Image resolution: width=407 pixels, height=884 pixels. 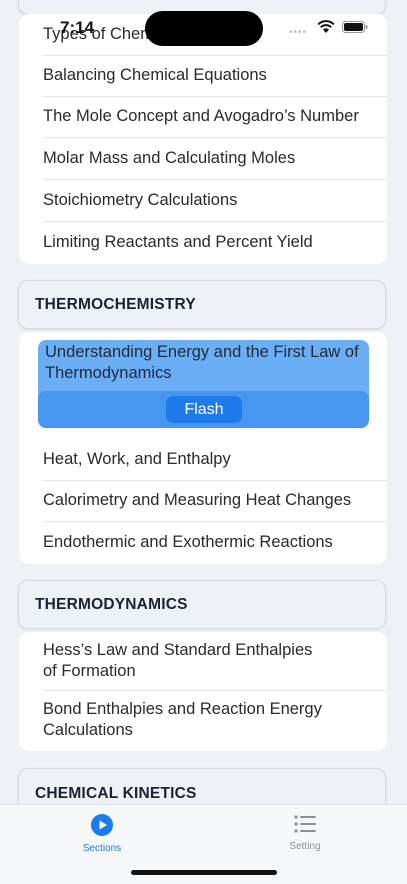 I want to click on home-indicator, so click(x=204, y=872).